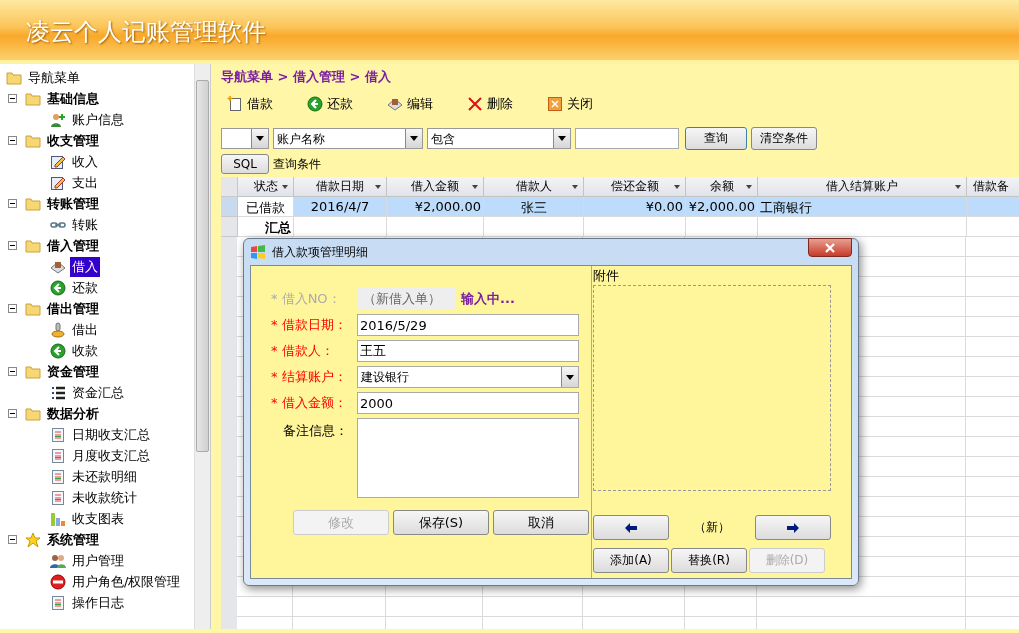 The image size is (1019, 633). What do you see at coordinates (202, 266) in the screenshot?
I see `scrollbar-thumb` at bounding box center [202, 266].